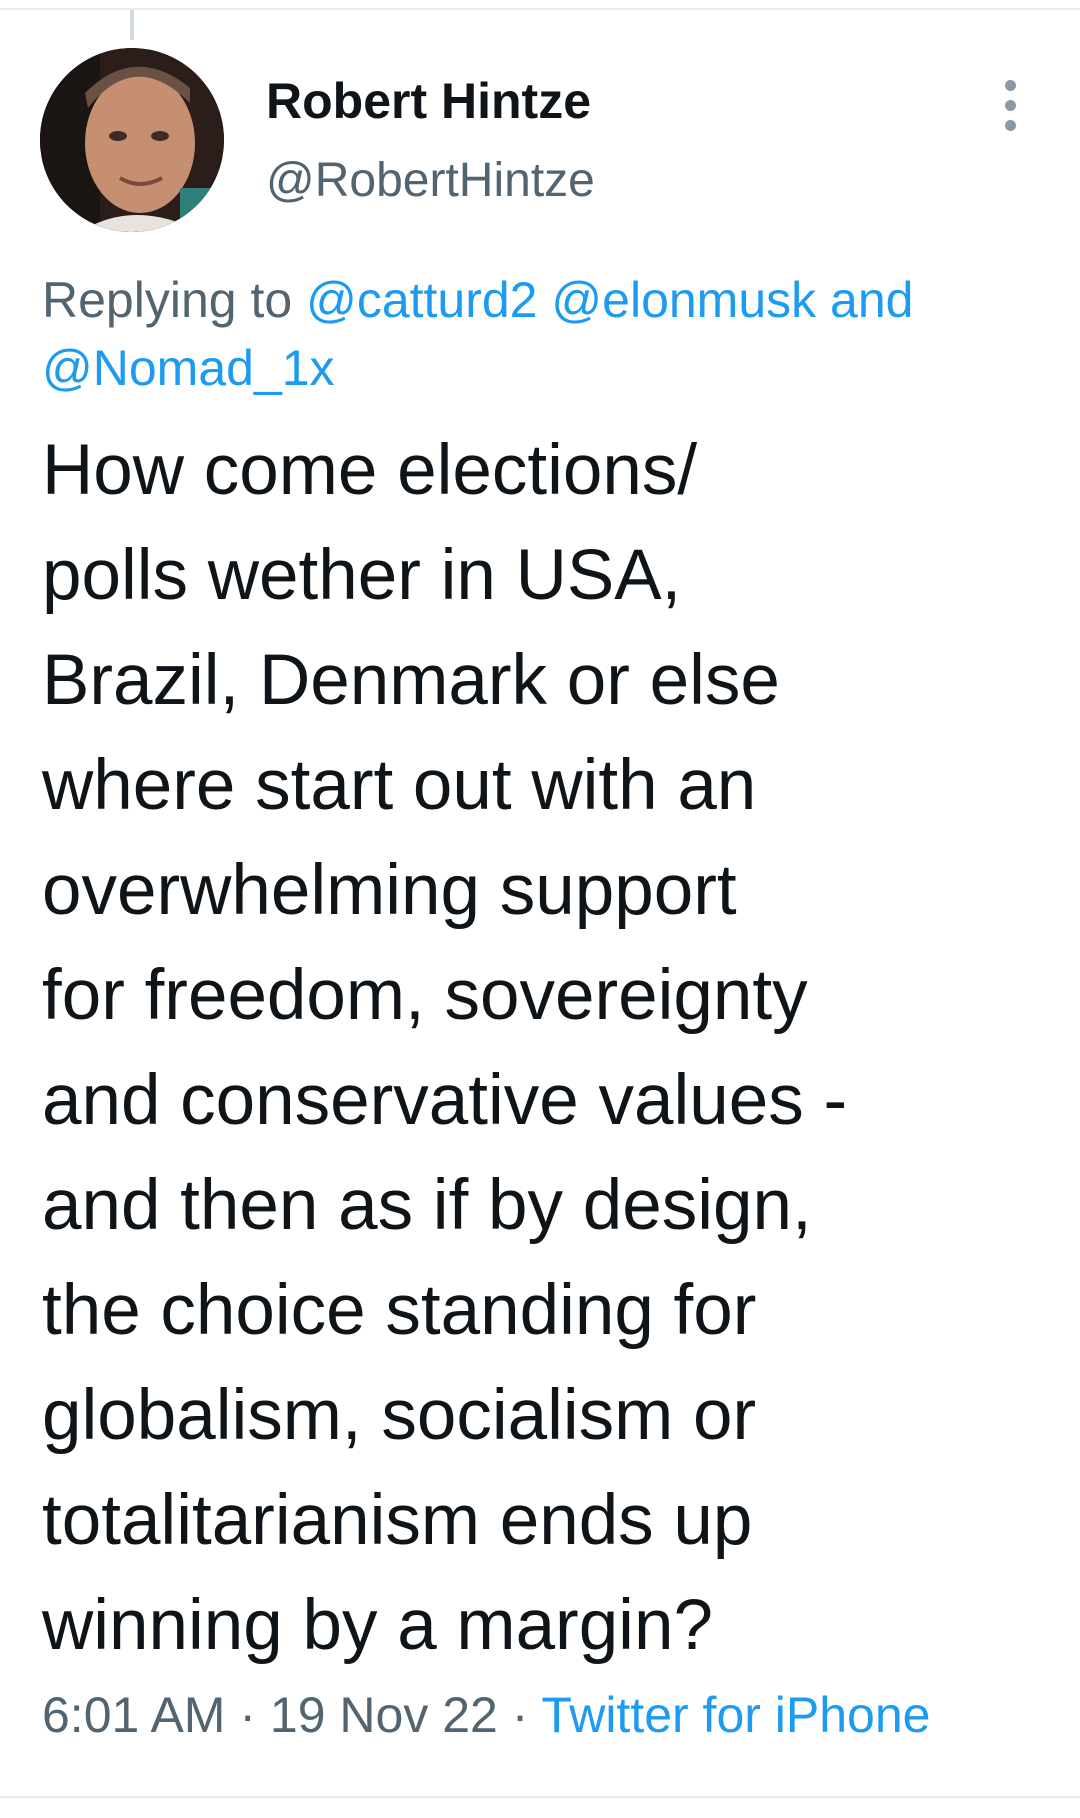 The height and width of the screenshot is (1818, 1080). I want to click on mention-link-catturd2: @catturd2, so click(421, 300).